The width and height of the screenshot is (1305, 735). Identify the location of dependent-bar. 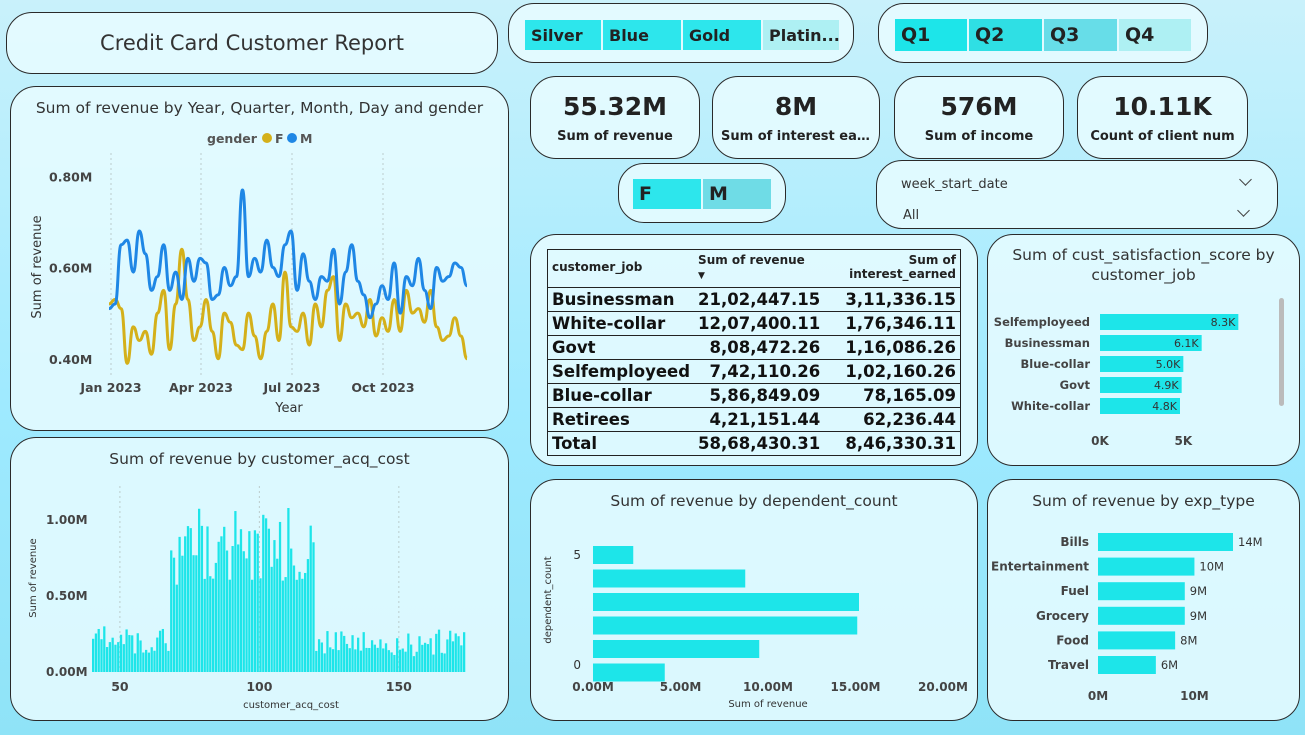
(613, 555).